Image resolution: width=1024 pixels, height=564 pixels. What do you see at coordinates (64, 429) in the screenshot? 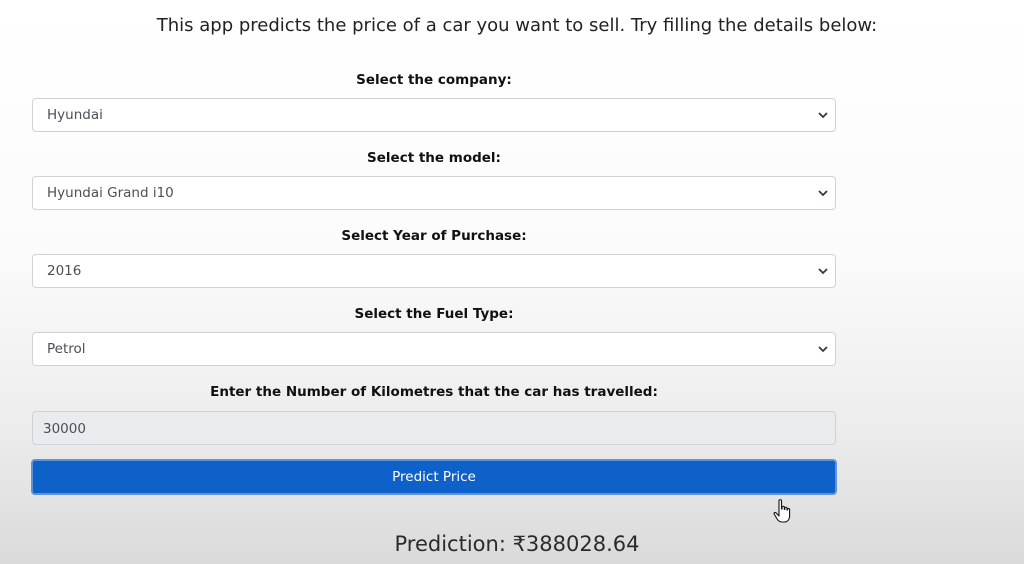
I see `kms-input-value: 30000` at bounding box center [64, 429].